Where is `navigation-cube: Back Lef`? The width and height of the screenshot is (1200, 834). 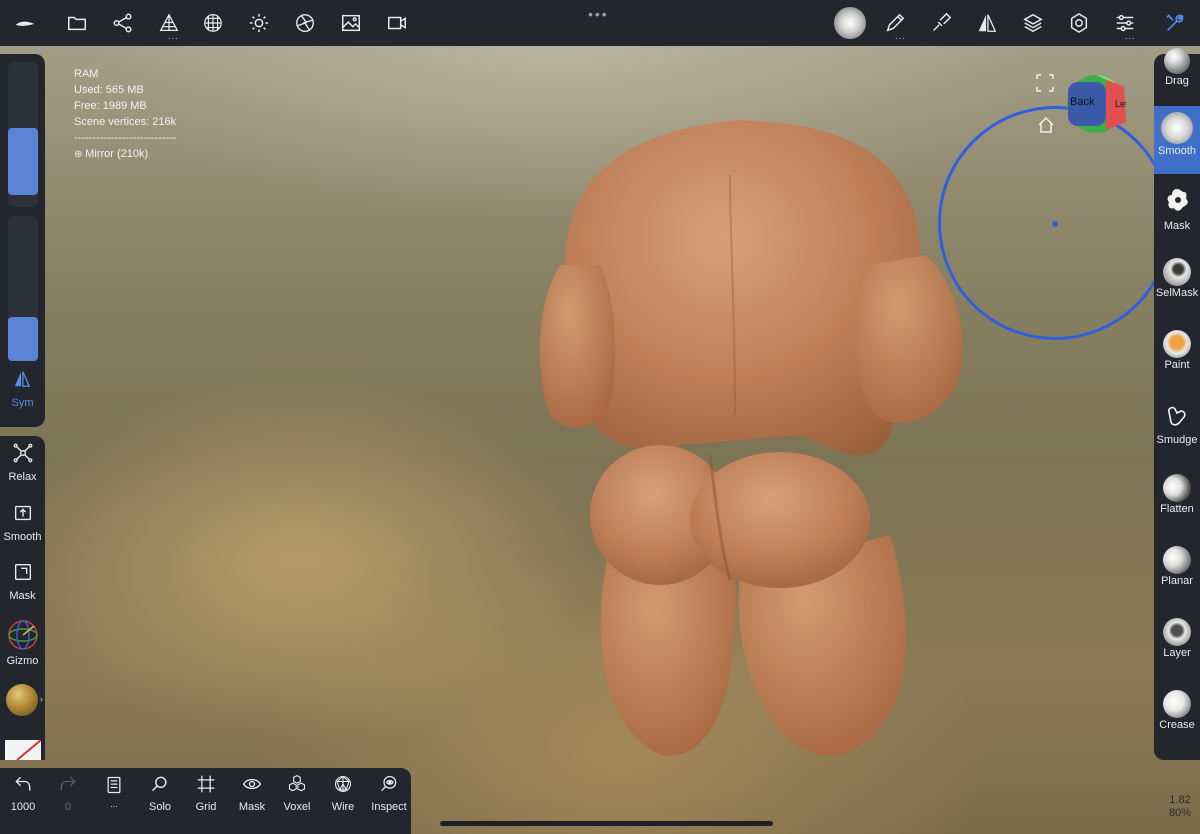
navigation-cube: Back Lef is located at coordinates (1096, 104).